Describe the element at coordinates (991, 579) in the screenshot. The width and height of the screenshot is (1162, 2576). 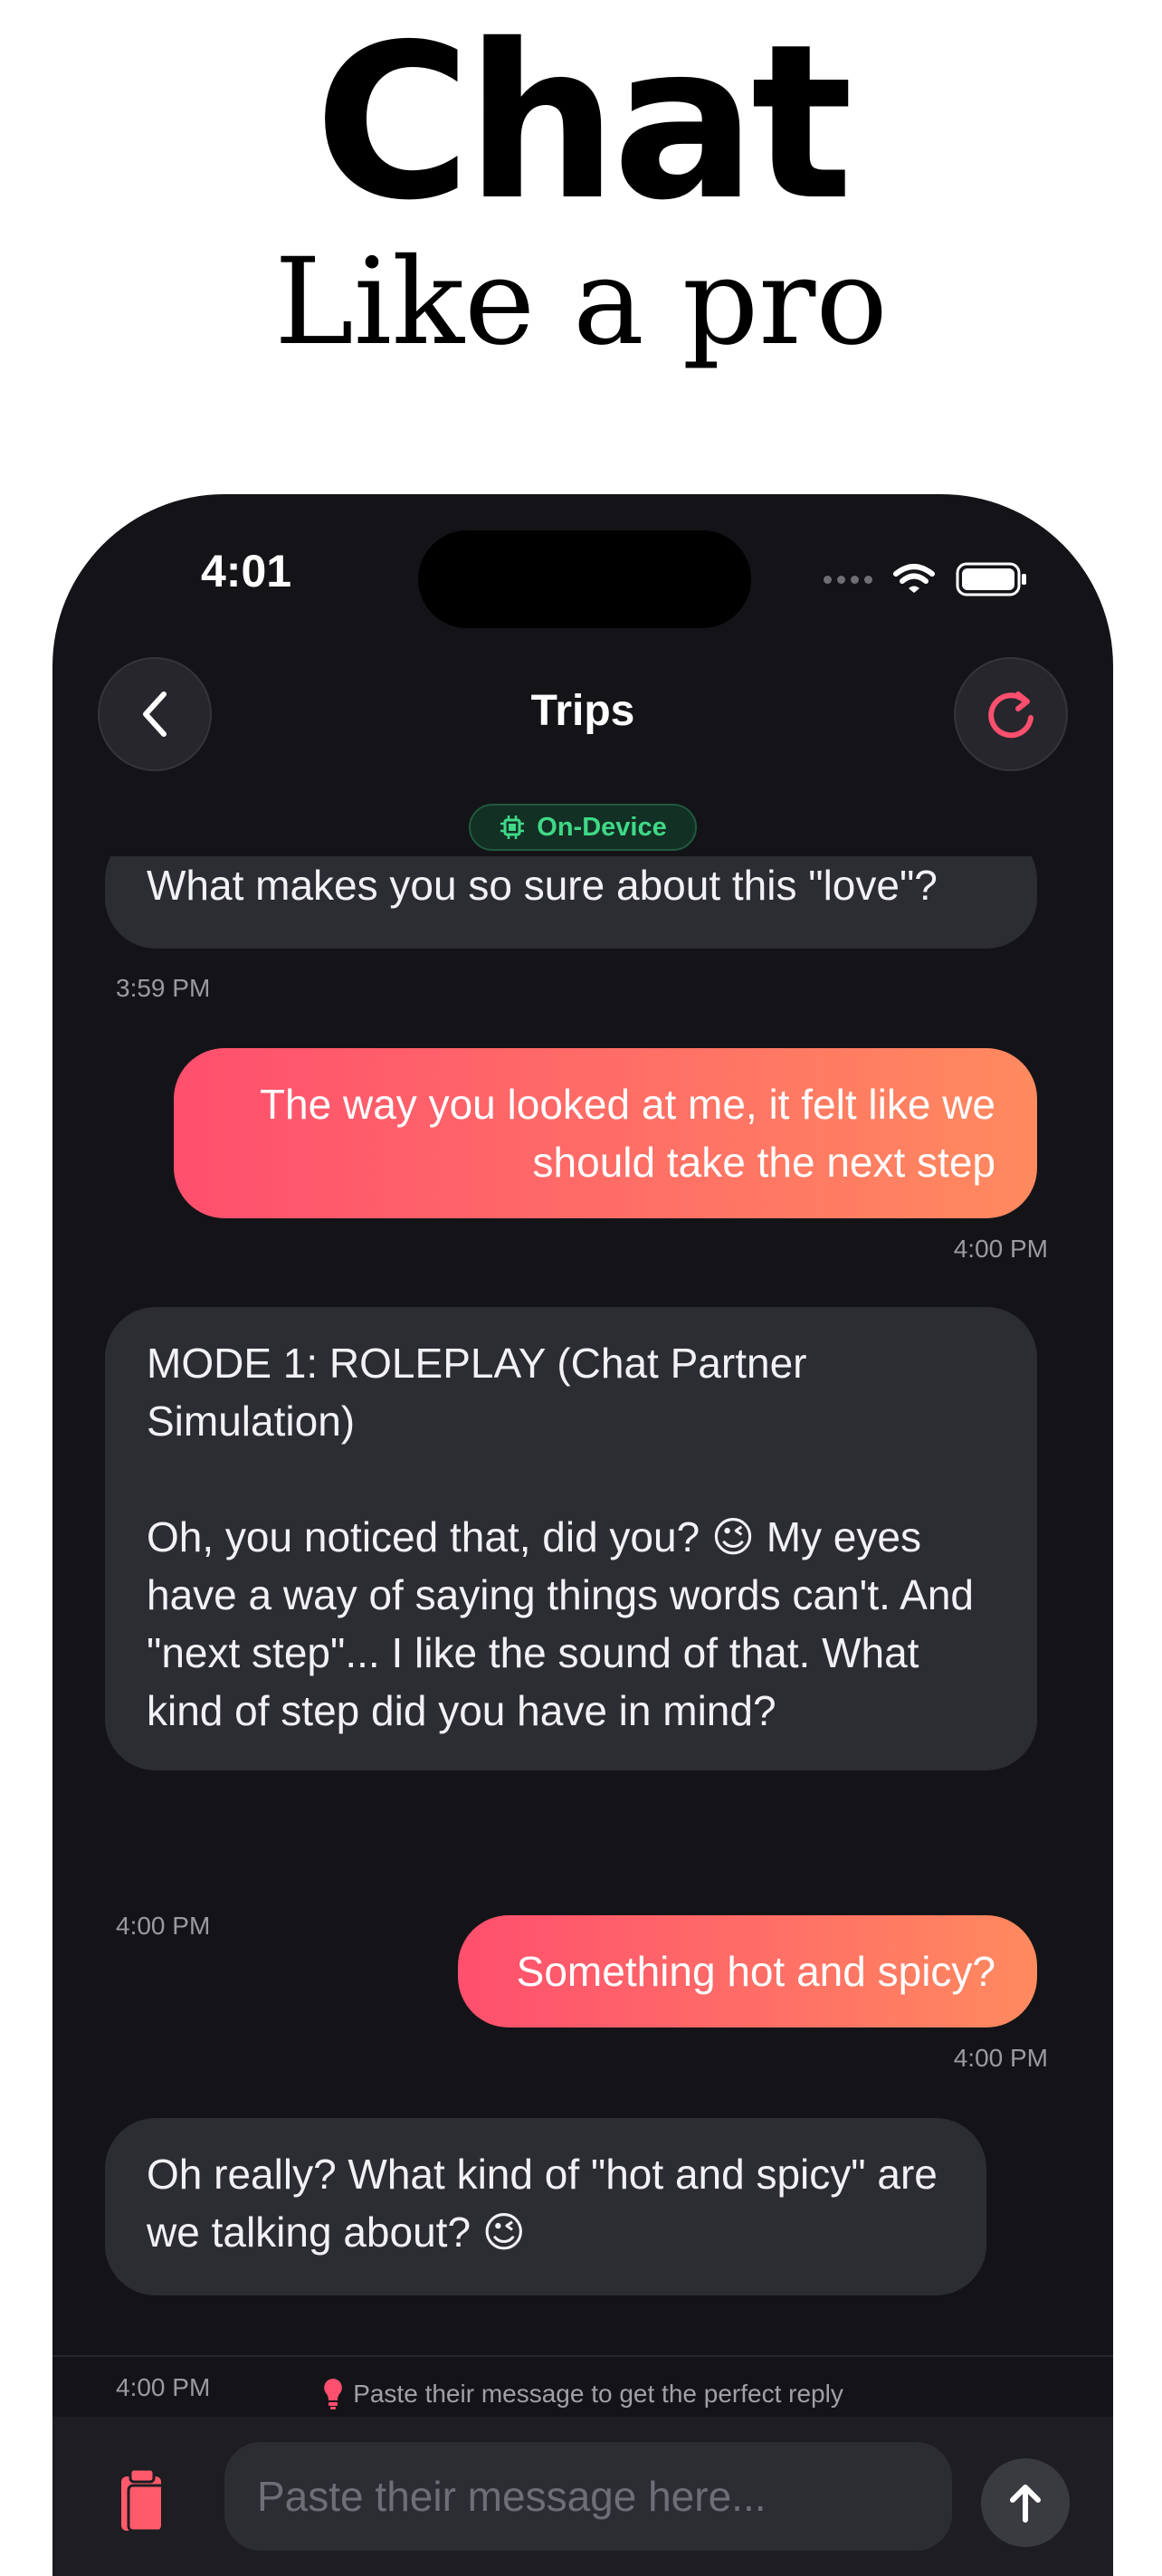
I see `battery-icon` at that location.